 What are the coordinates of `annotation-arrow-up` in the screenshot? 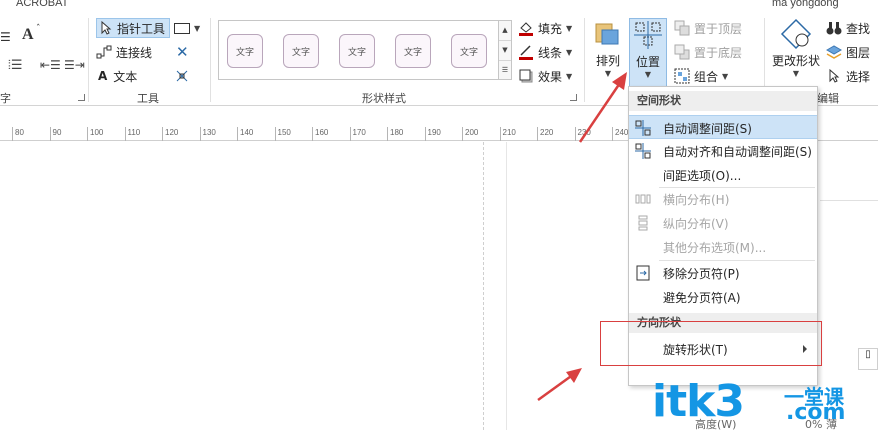 It's located at (602, 107).